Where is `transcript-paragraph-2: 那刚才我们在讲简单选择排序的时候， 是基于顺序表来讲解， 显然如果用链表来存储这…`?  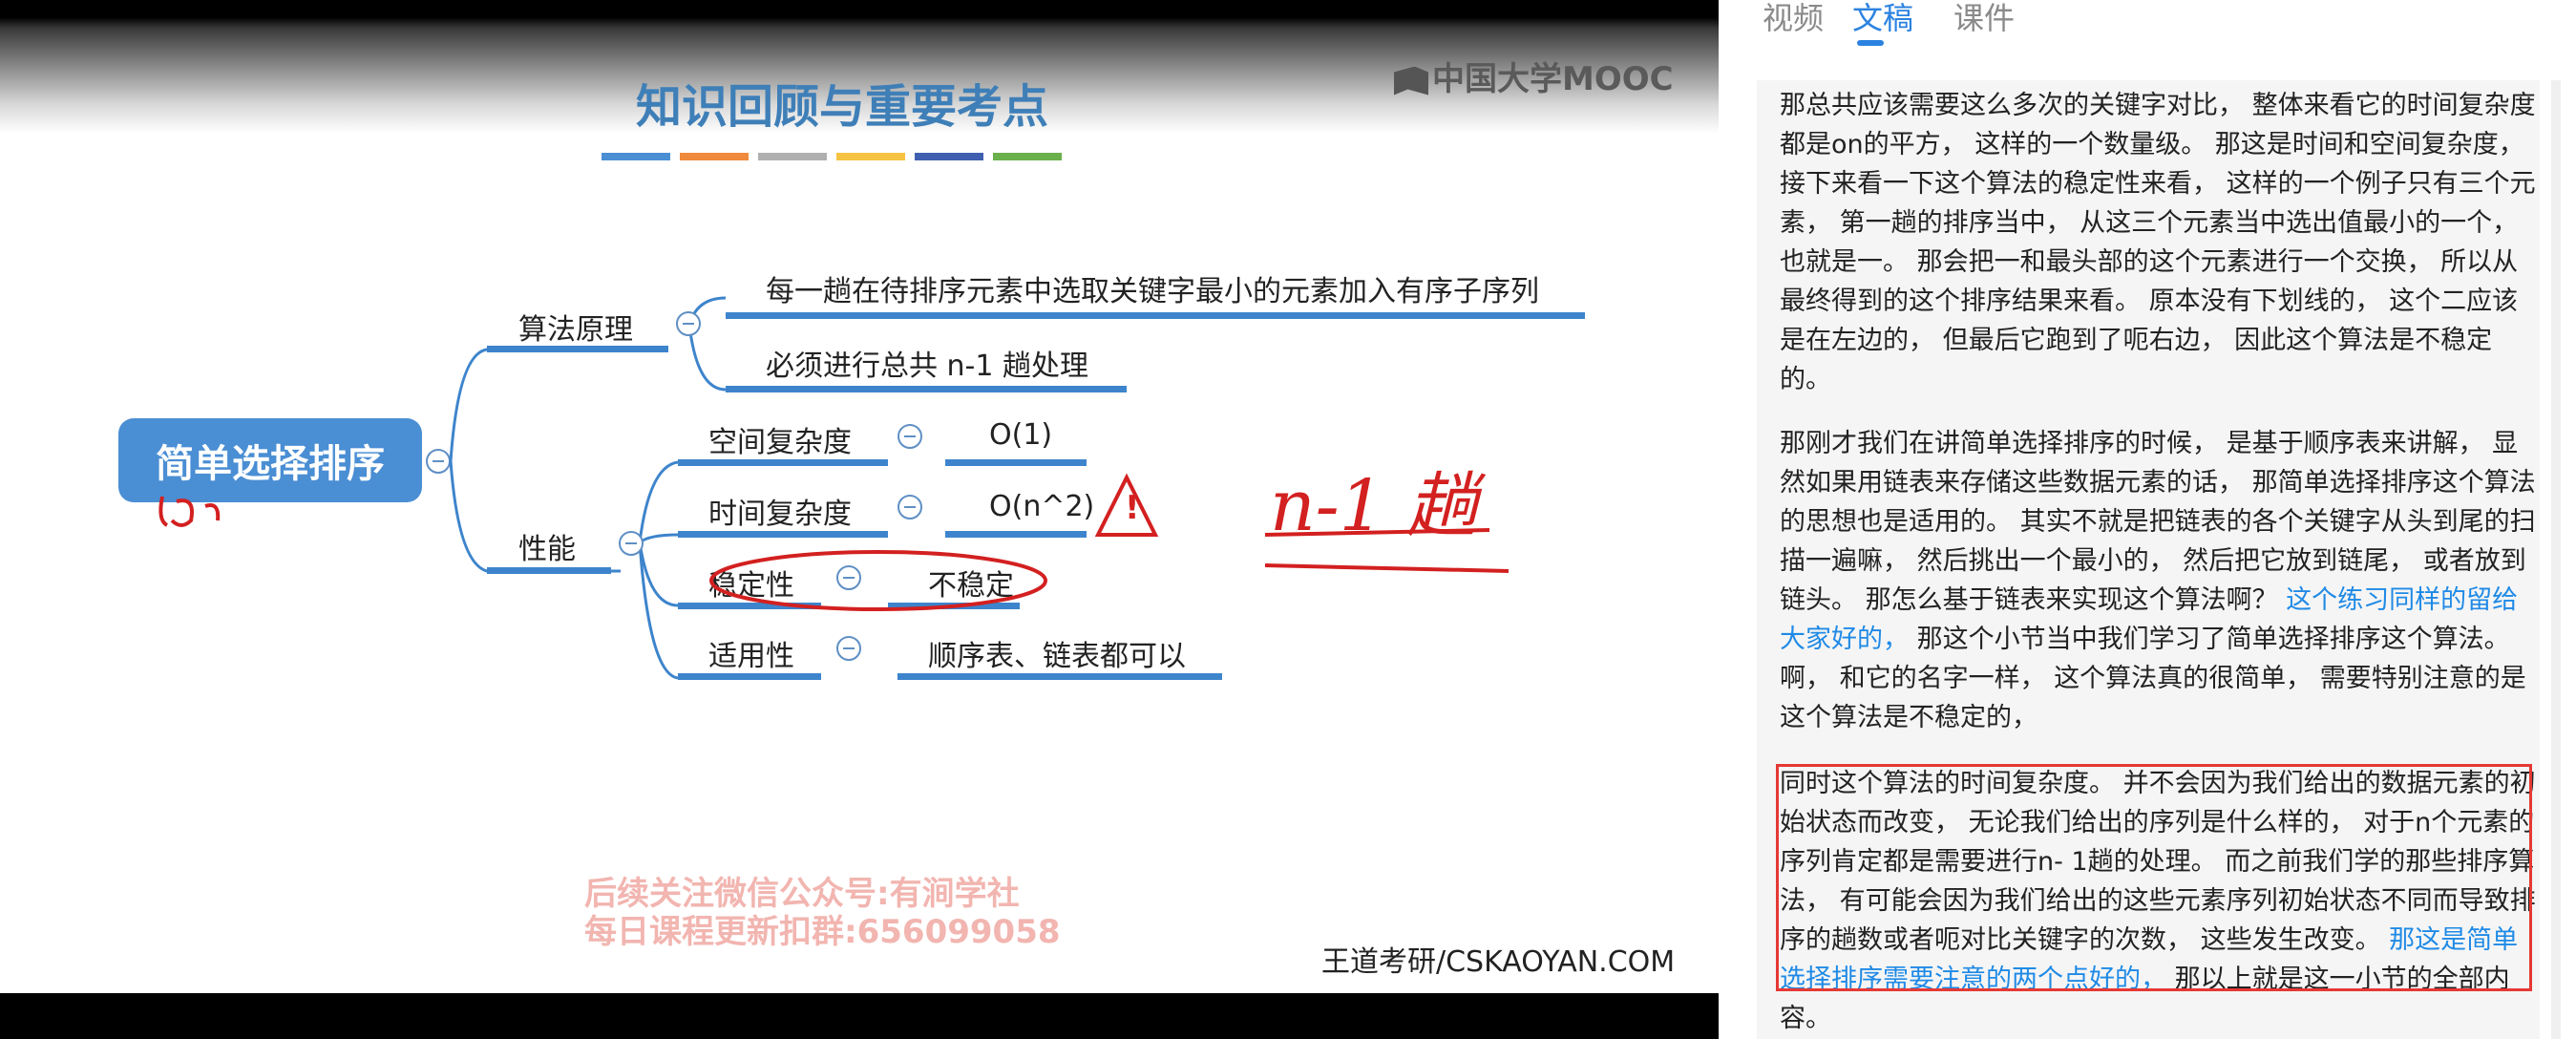
transcript-paragraph-2: 那刚才我们在讲简单选择排序的时候， 是基于顺序表来讲解， 显然如果用链表来存储这… is located at coordinates (2162, 580).